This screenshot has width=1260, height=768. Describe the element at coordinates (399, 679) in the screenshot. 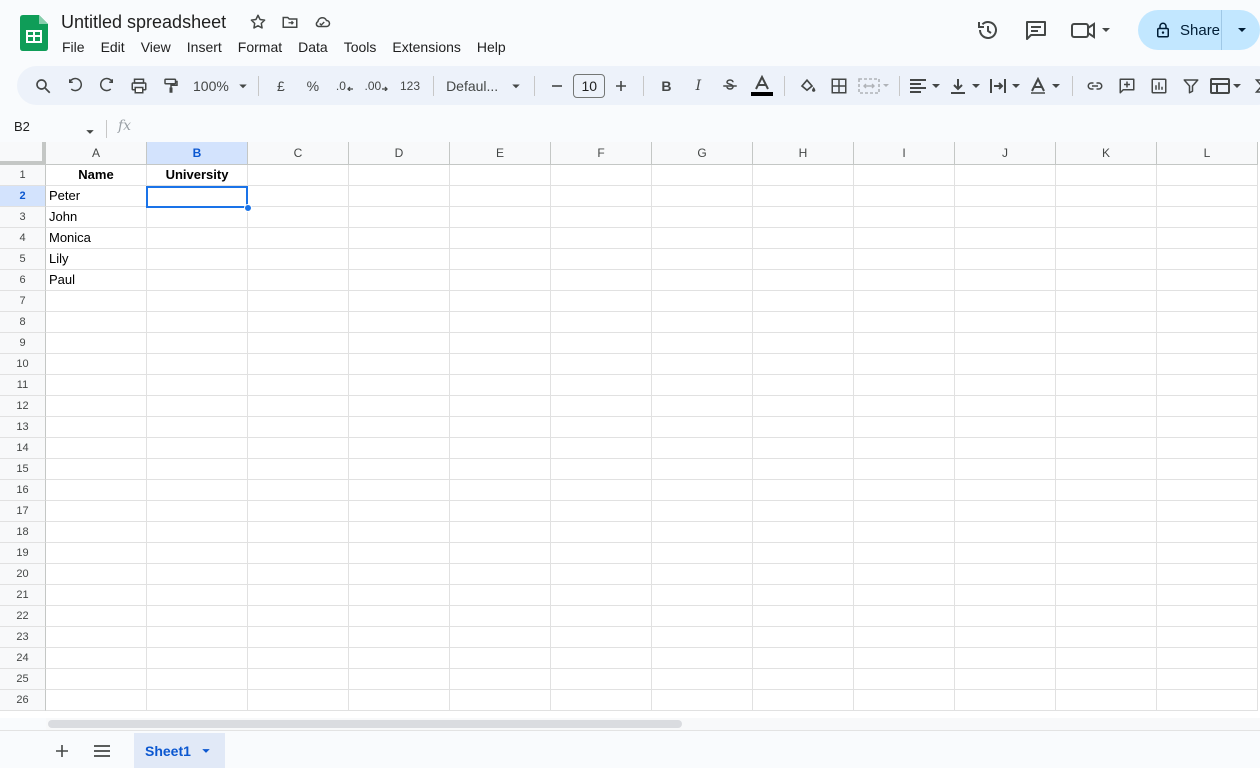

I see `cell-d25` at that location.